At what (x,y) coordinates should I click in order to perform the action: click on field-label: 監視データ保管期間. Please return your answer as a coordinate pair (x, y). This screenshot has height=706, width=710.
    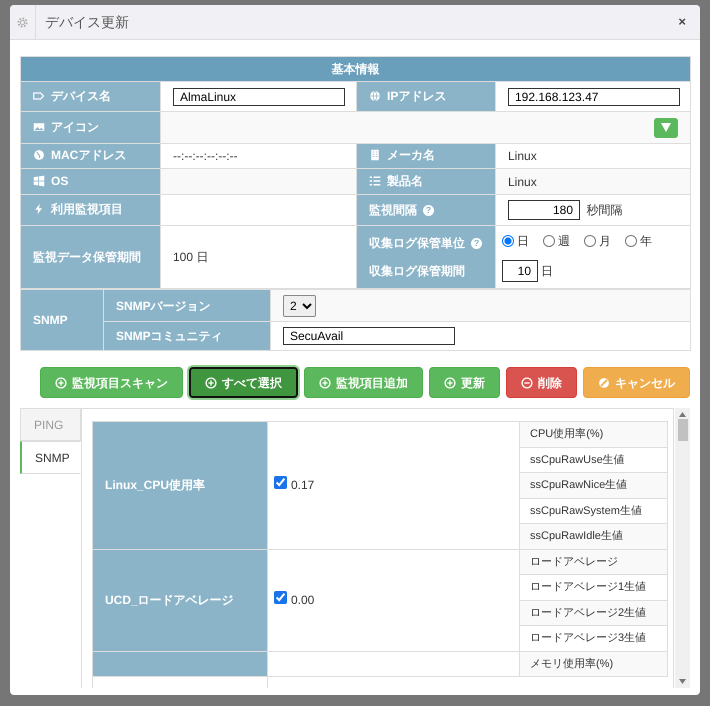
    Looking at the image, I should click on (87, 257).